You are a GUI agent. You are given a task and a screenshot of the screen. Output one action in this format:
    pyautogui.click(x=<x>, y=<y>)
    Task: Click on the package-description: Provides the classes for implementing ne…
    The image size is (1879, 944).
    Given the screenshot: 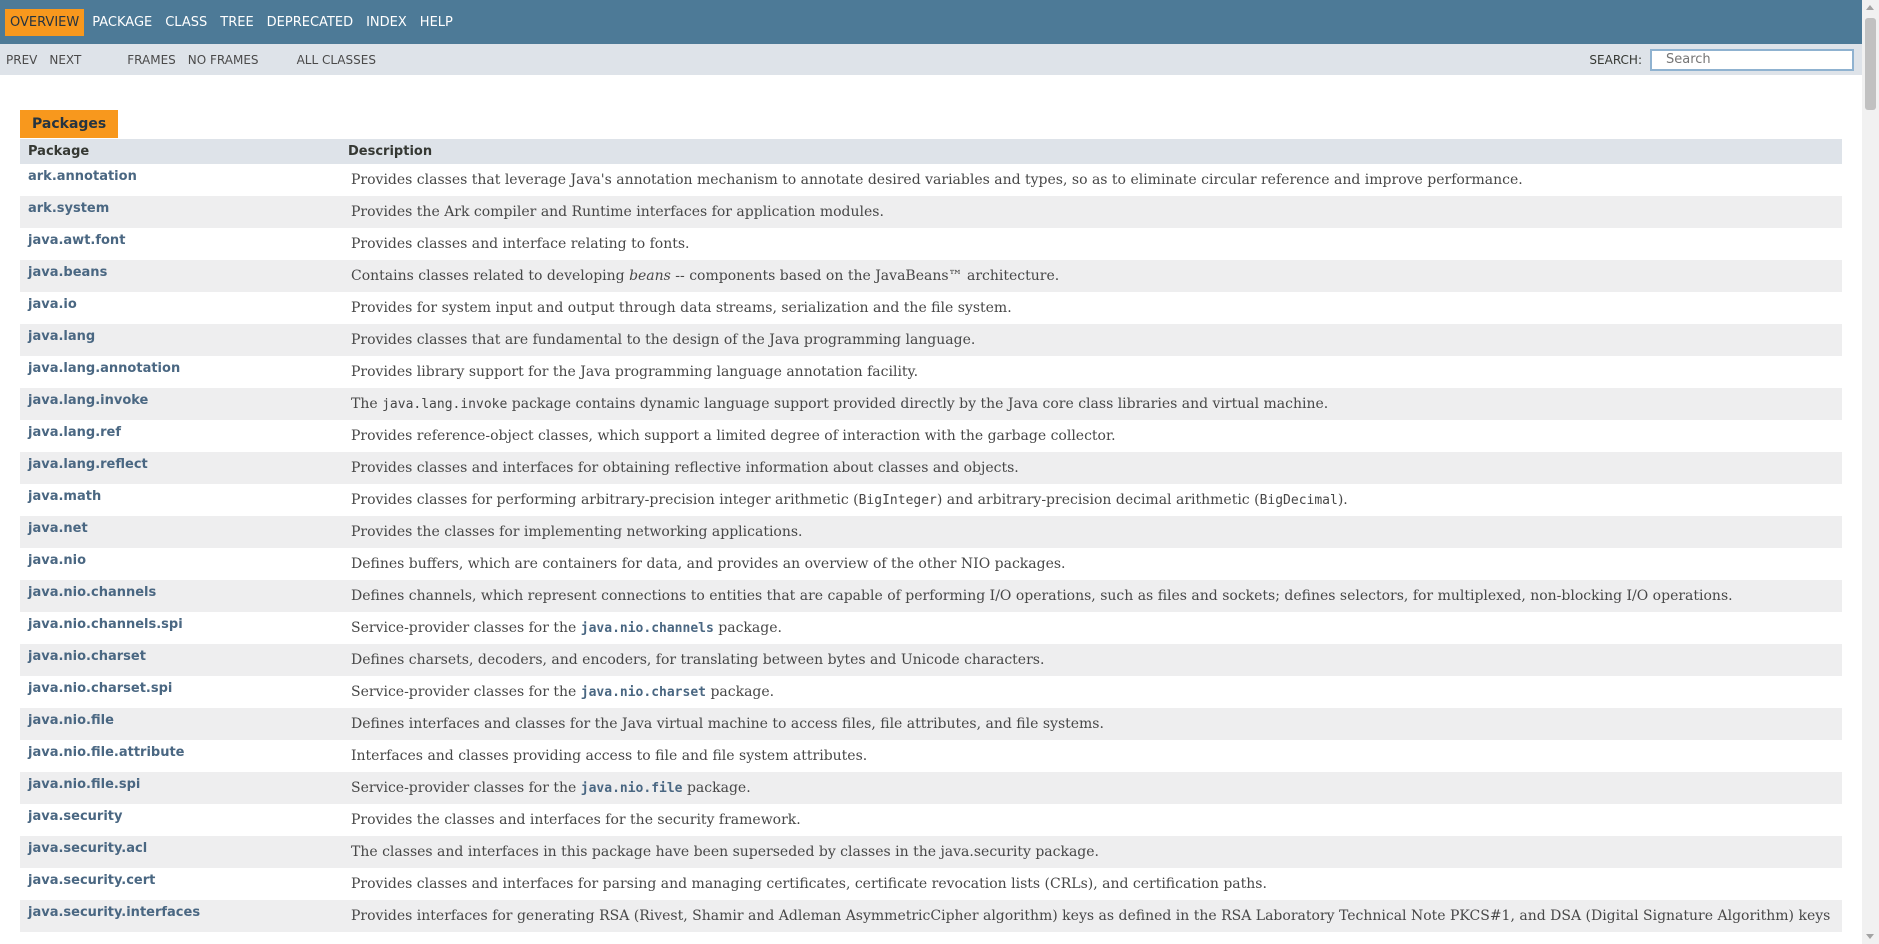 What is the action you would take?
    pyautogui.click(x=1093, y=532)
    